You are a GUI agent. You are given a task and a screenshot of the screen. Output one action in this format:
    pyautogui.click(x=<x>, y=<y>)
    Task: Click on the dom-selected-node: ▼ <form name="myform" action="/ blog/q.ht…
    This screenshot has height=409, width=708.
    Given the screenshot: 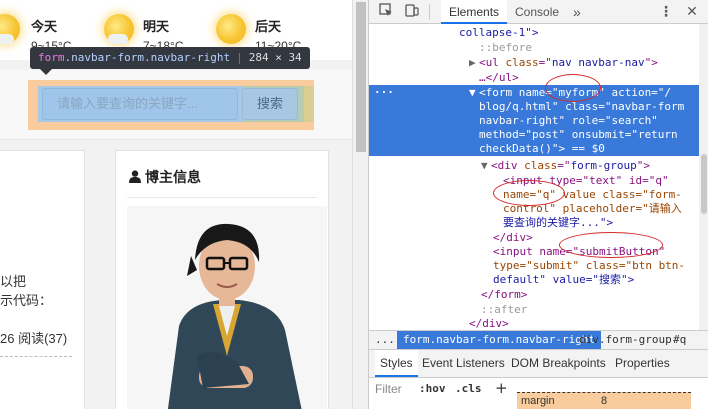 What is the action you would take?
    pyautogui.click(x=538, y=120)
    